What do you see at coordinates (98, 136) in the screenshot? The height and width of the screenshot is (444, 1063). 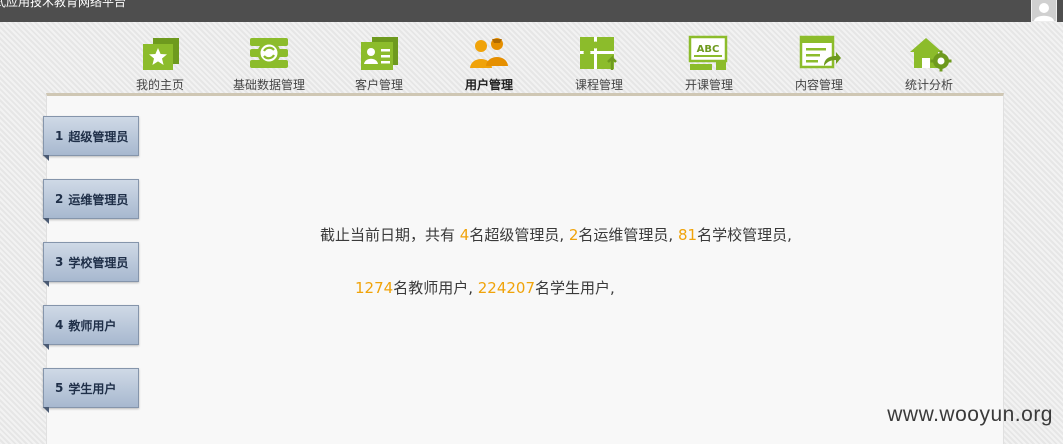 I see `tab-label: 超级管理员` at bounding box center [98, 136].